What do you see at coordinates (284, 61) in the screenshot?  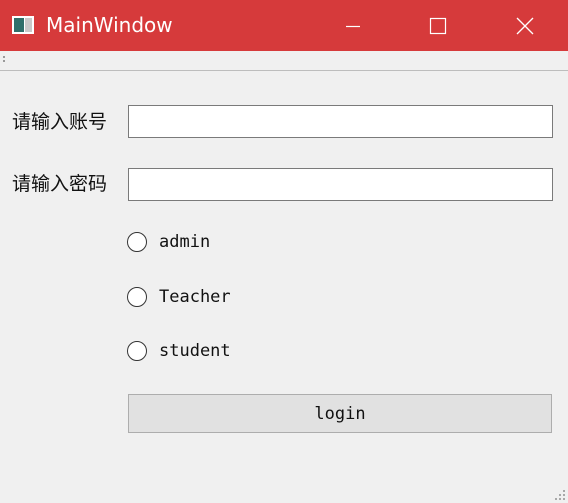 I see `toolbar-strip` at bounding box center [284, 61].